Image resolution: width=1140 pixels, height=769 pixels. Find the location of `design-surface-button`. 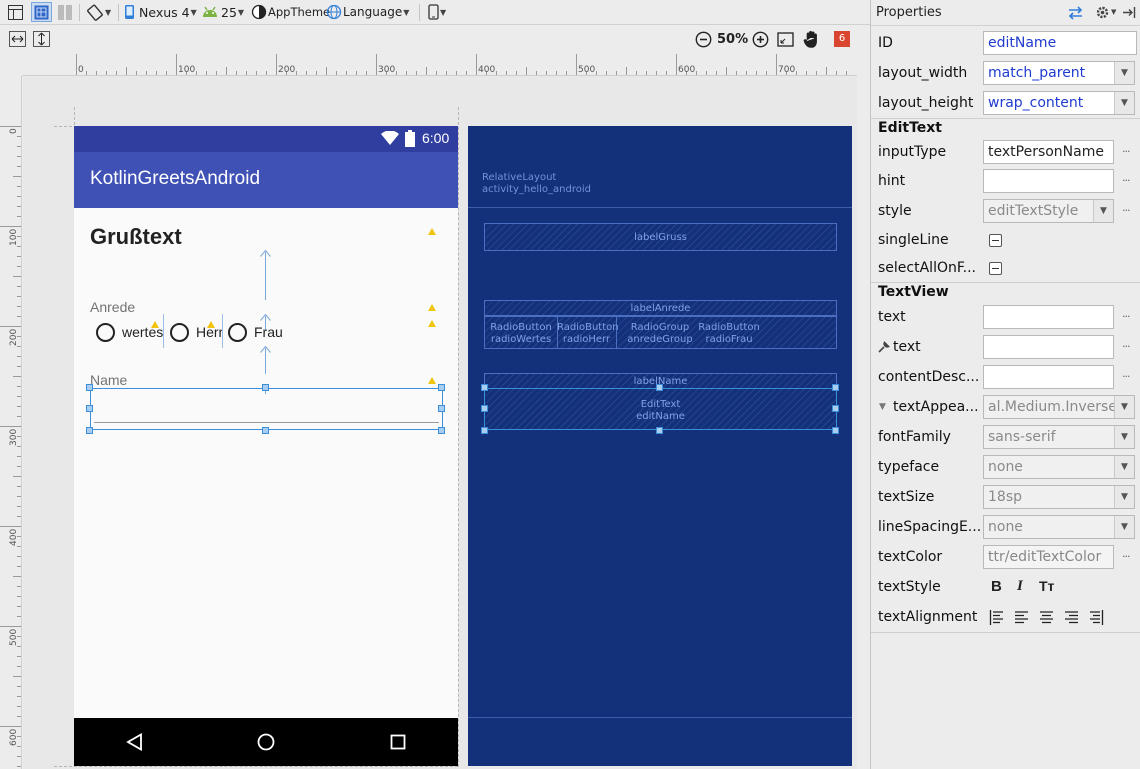

design-surface-button is located at coordinates (15, 12).